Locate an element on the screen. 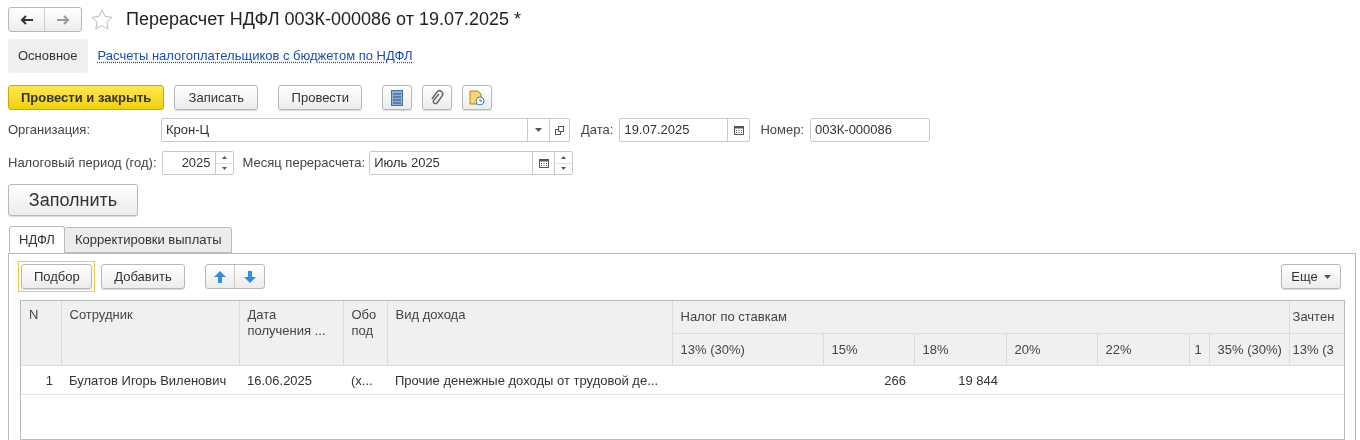 The width and height of the screenshot is (1360, 440). tax-period-field: 2025 is located at coordinates (197, 163).